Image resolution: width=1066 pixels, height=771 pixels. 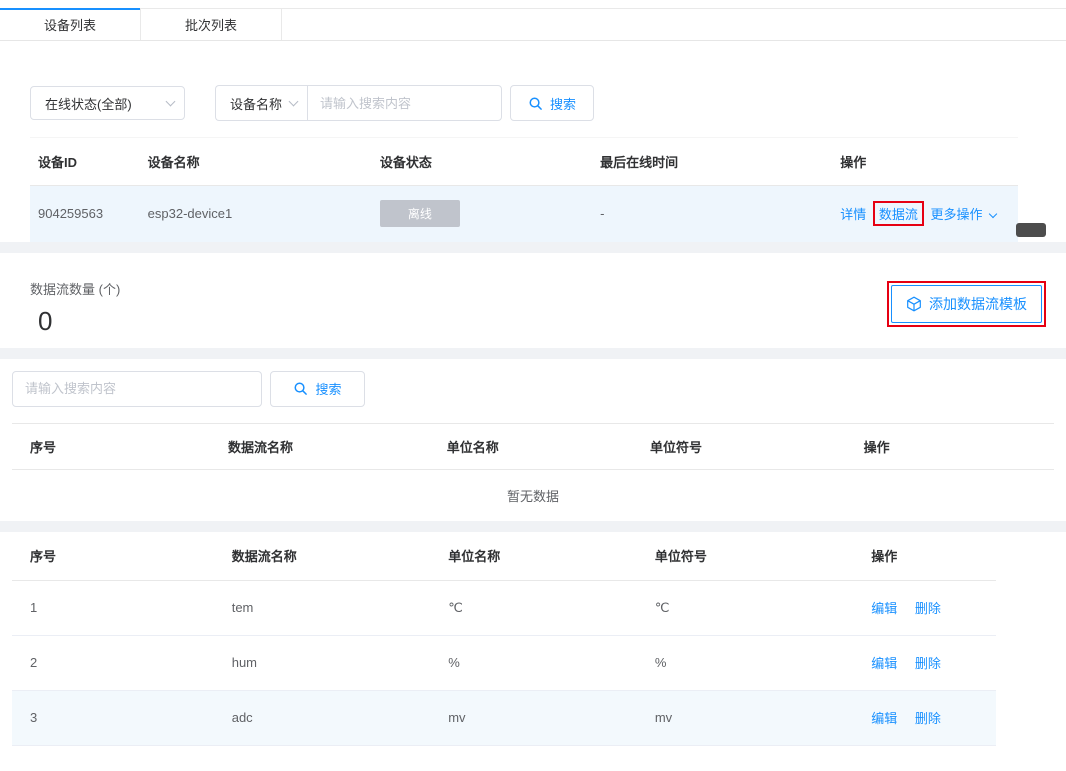 What do you see at coordinates (113, 718) in the screenshot?
I see `index-cell: 3` at bounding box center [113, 718].